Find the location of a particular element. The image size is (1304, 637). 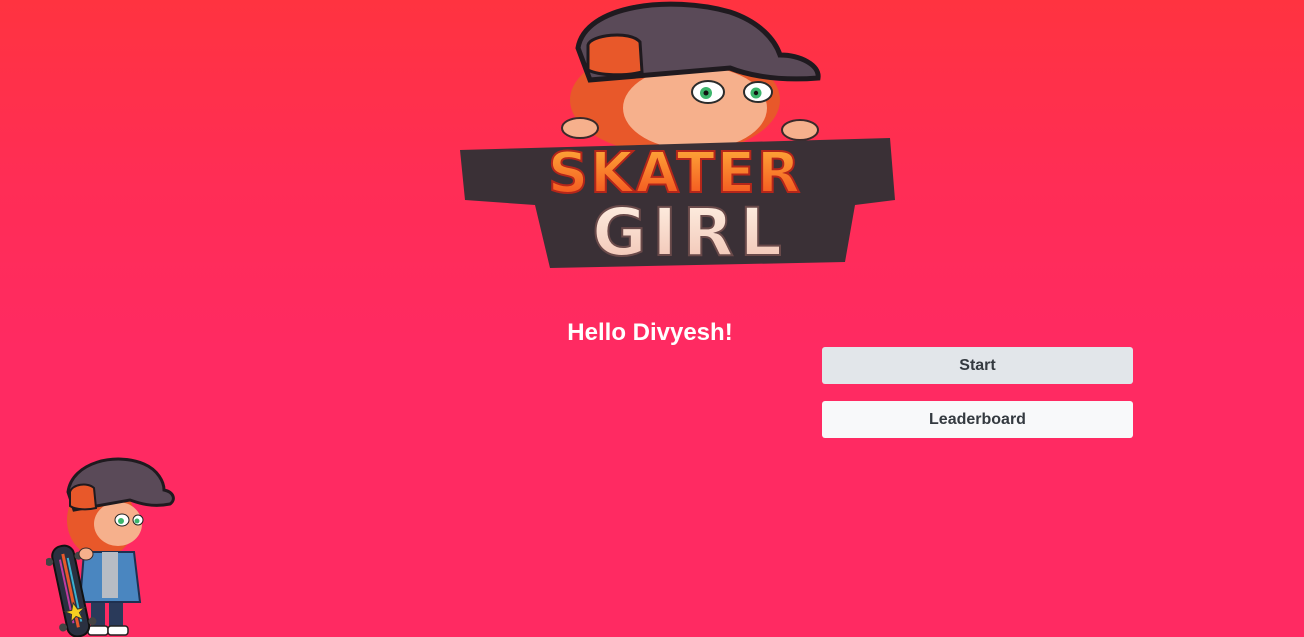

skater-girl-character is located at coordinates (112, 544).